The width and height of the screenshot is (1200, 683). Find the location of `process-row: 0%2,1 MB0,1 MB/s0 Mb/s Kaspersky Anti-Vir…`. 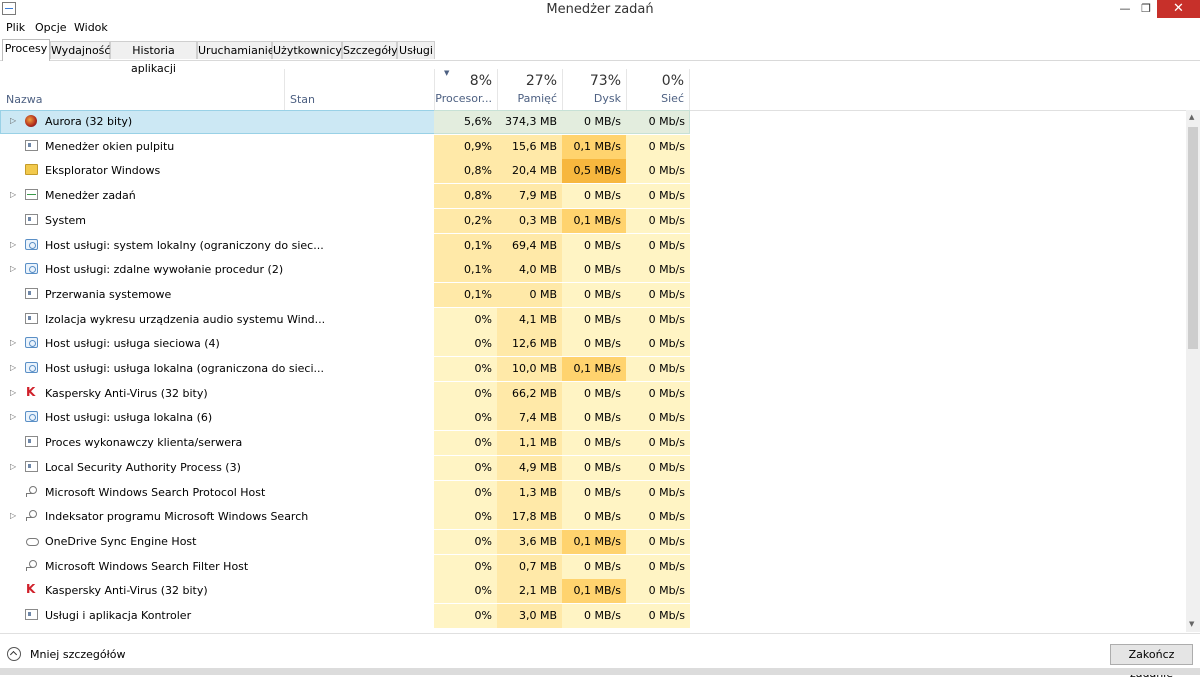

process-row: 0%2,1 MB0,1 MB/s0 Mb/s Kaspersky Anti-Vir… is located at coordinates (593, 591).